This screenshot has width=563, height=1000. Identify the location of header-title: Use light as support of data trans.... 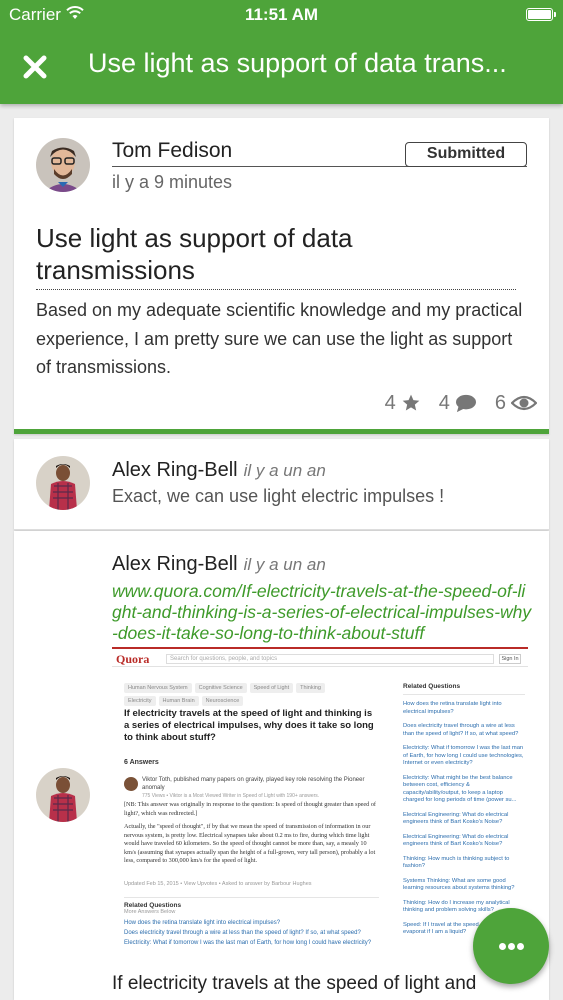
(297, 63).